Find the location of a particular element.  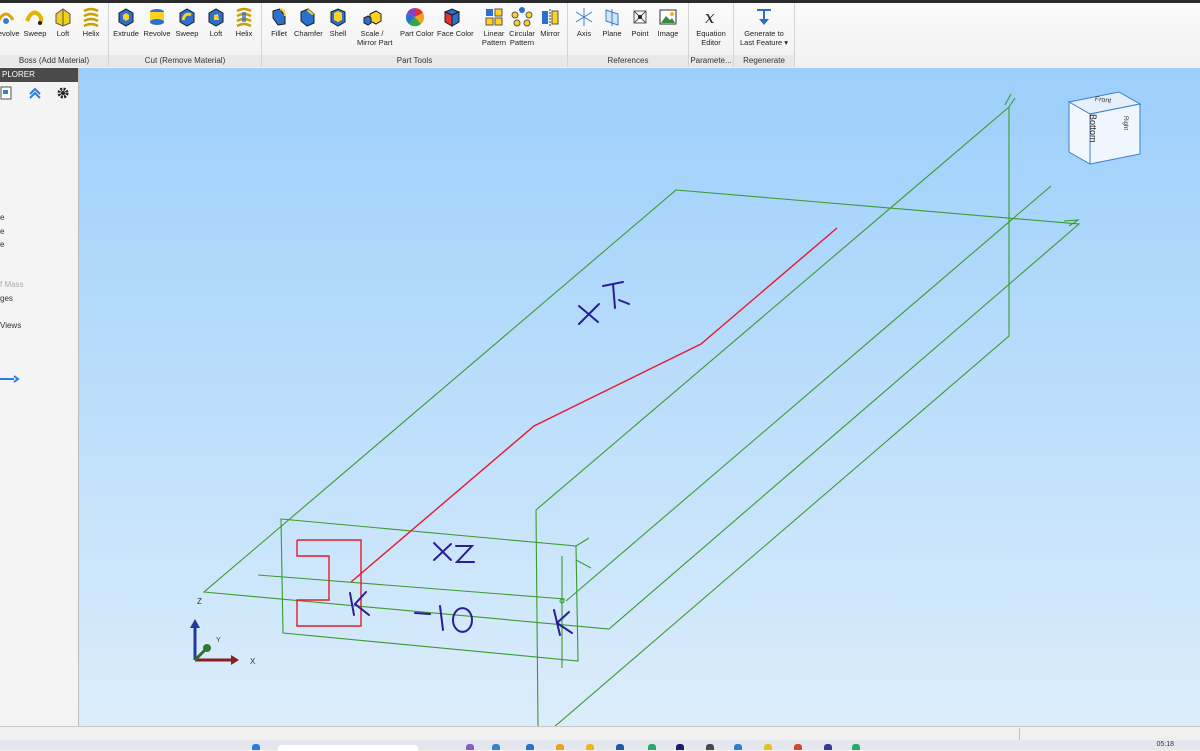

revolve-boss-button: Revolve is located at coordinates (10, 22).